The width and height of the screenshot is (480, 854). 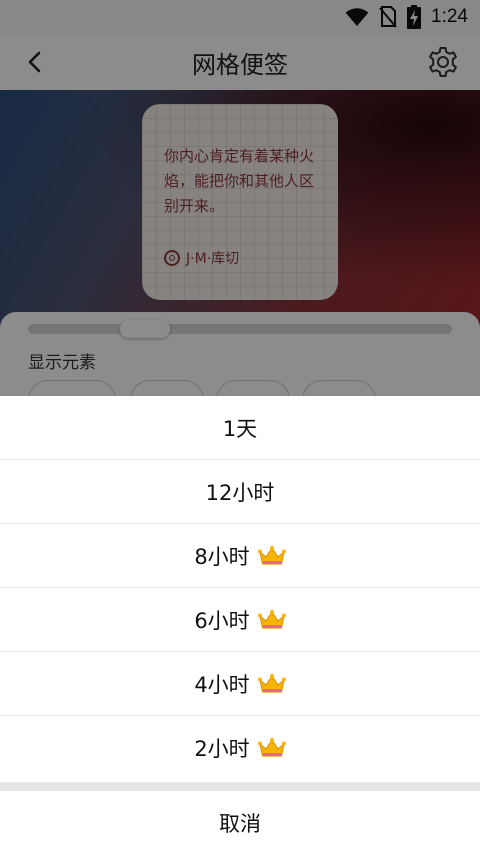 I want to click on interval-option-12-hours: 12小时, so click(x=240, y=492).